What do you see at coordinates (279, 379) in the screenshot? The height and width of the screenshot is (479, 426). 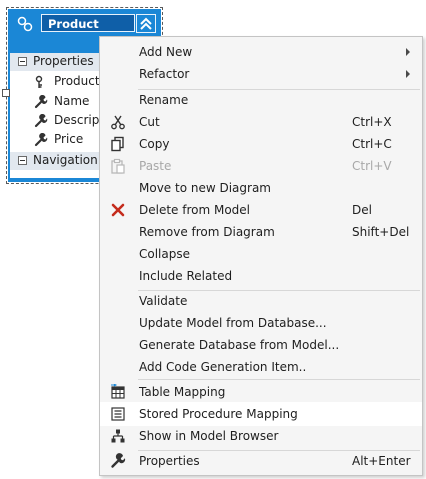 I see `menu-separator` at bounding box center [279, 379].